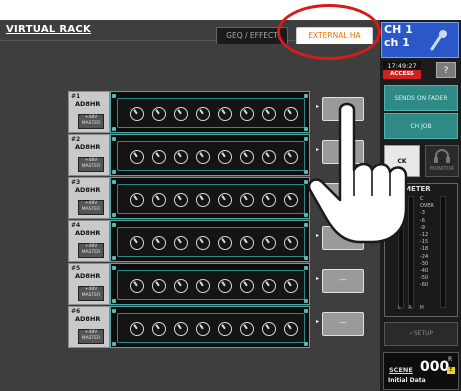  I want to click on help-button: ?, so click(446, 70).